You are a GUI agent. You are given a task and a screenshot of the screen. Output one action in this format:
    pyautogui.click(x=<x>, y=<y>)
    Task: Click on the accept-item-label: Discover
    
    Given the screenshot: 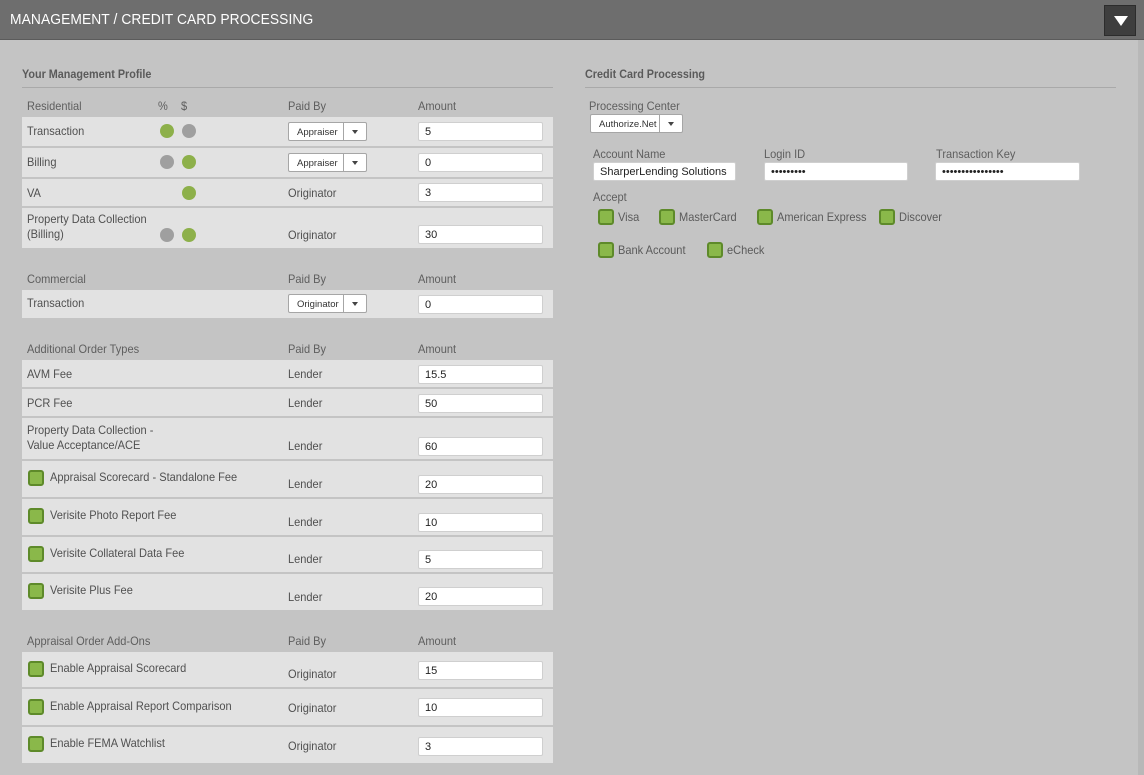 What is the action you would take?
    pyautogui.click(x=920, y=216)
    